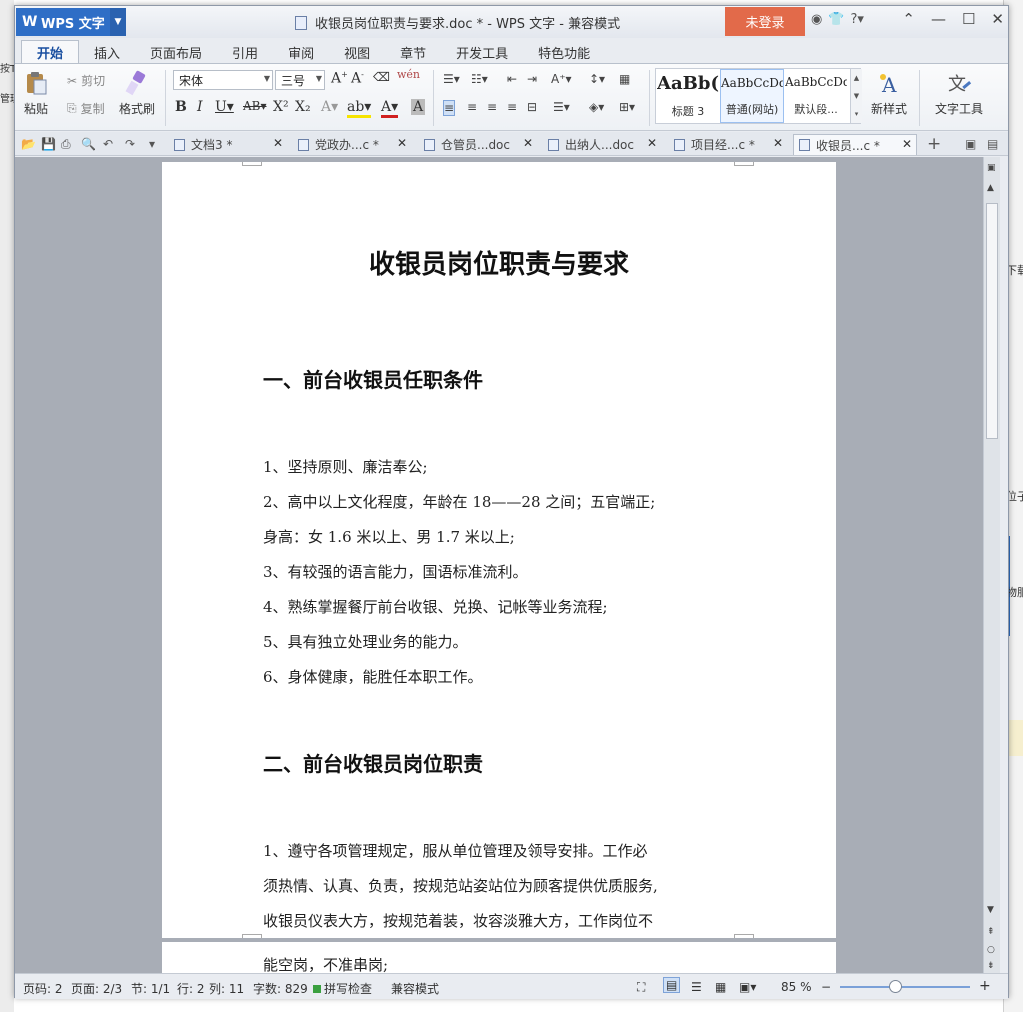 The image size is (1023, 1012). I want to click on tab-references: 引用, so click(245, 52).